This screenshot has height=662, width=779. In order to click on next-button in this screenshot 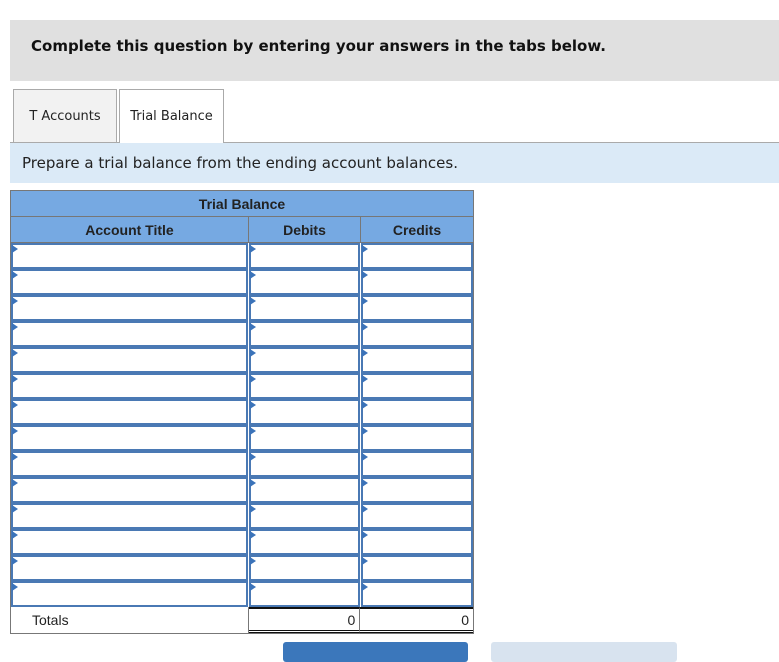, I will do `click(584, 652)`.